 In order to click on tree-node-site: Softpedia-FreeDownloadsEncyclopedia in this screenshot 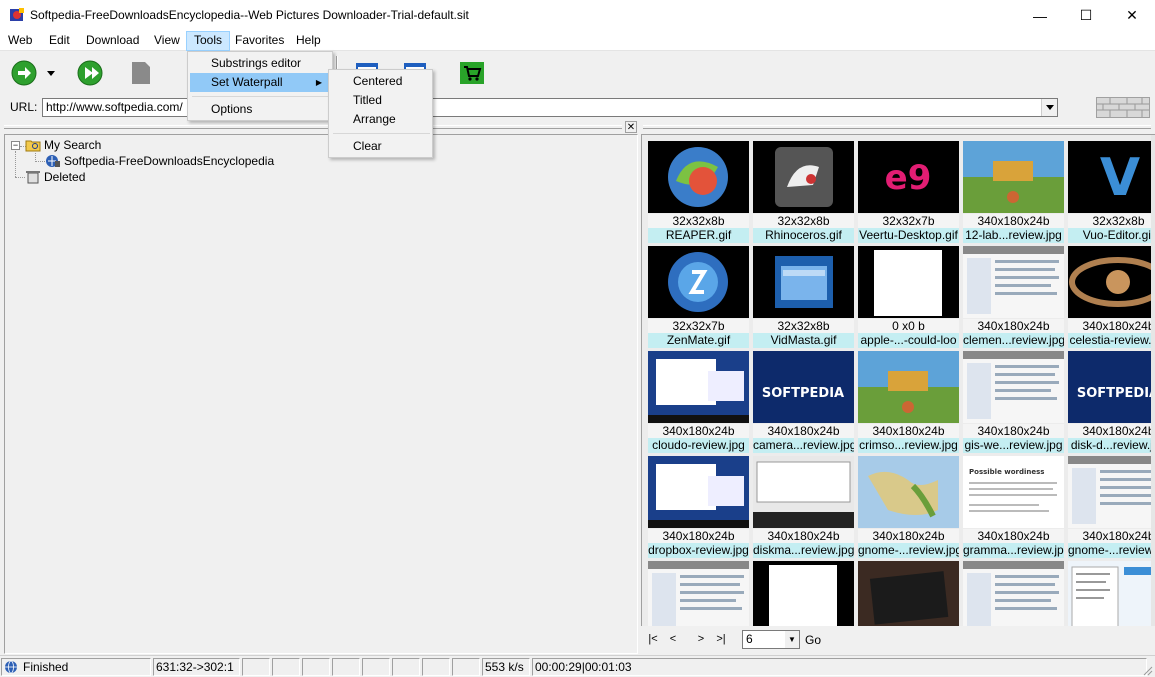, I will do `click(159, 161)`.